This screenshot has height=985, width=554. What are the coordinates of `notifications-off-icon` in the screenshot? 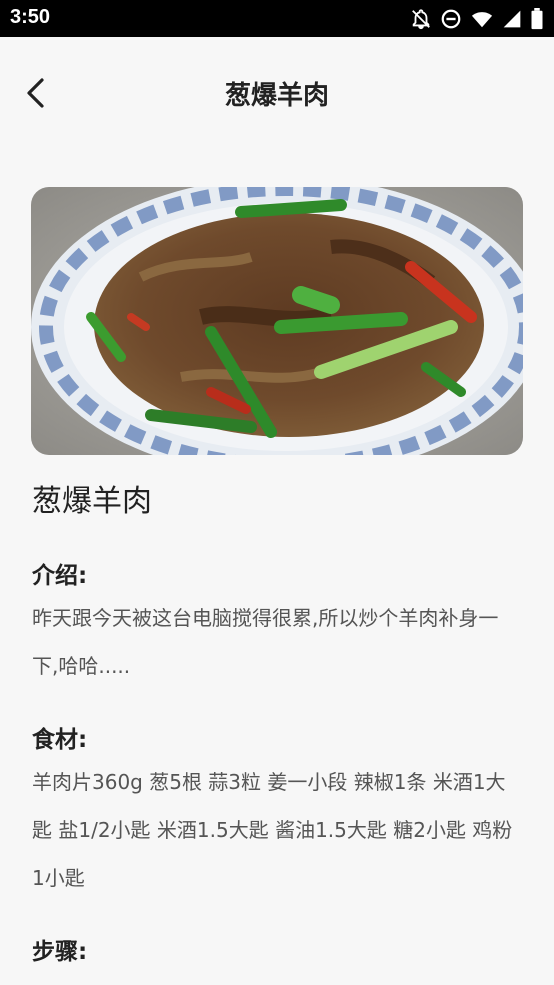 It's located at (421, 19).